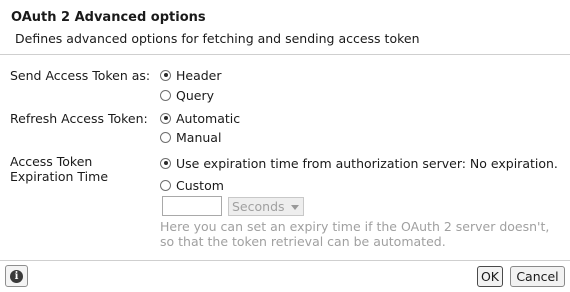 The width and height of the screenshot is (570, 292). Describe the element at coordinates (295, 207) in the screenshot. I see `chevron-down-icon` at that location.